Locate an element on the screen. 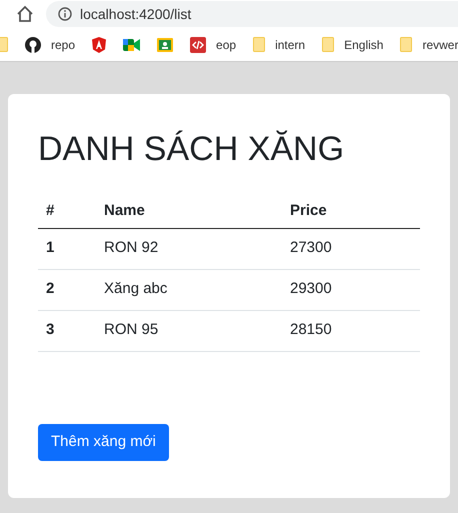  classroom-icon is located at coordinates (165, 45).